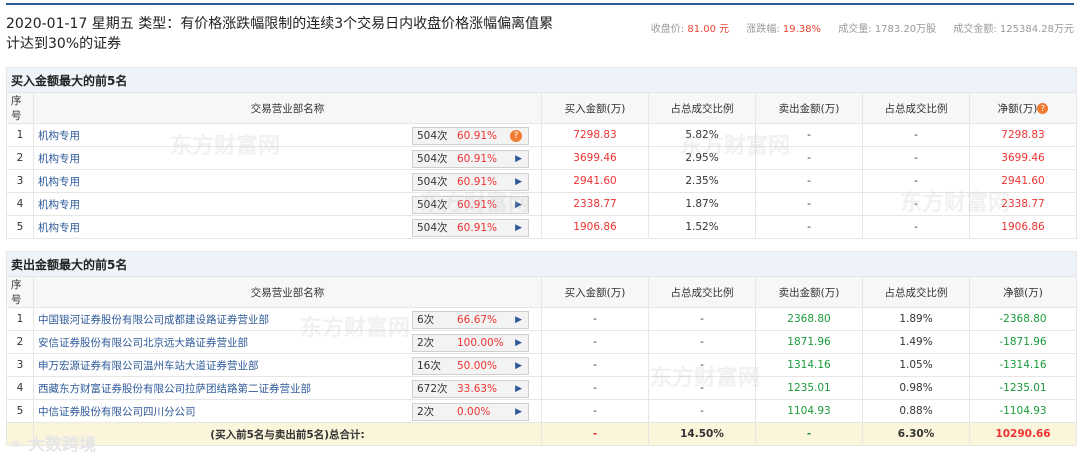  Describe the element at coordinates (916, 342) in the screenshot. I see `sell-ratio: 1.49%` at that location.